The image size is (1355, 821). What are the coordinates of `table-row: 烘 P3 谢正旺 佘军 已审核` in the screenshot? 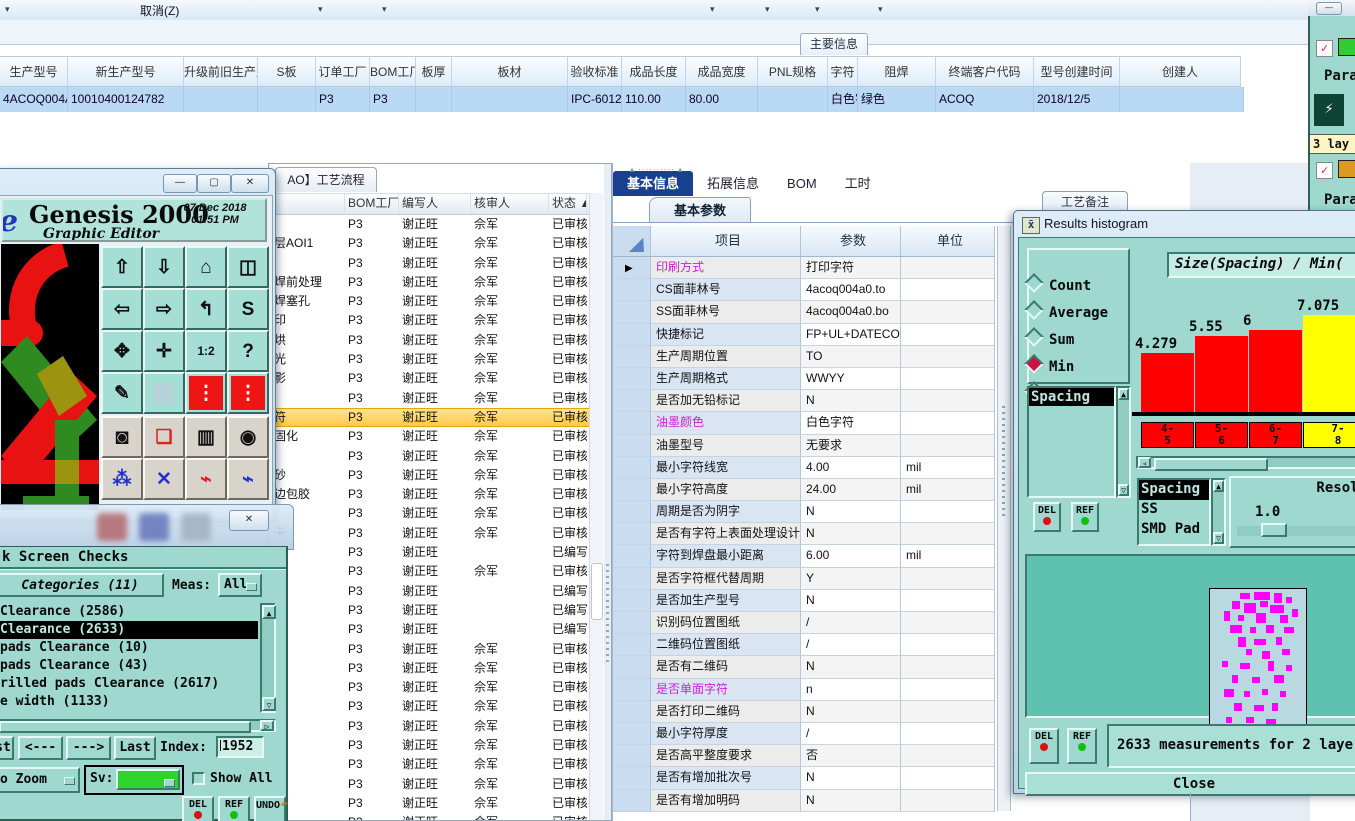 It's located at (430, 340).